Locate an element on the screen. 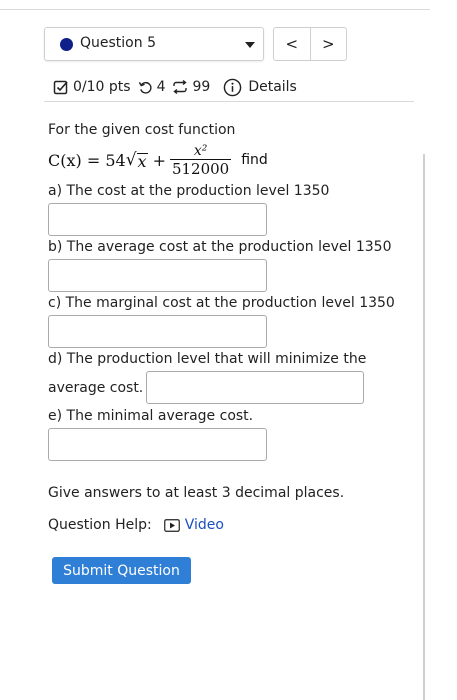  formula-find: find is located at coordinates (254, 160).